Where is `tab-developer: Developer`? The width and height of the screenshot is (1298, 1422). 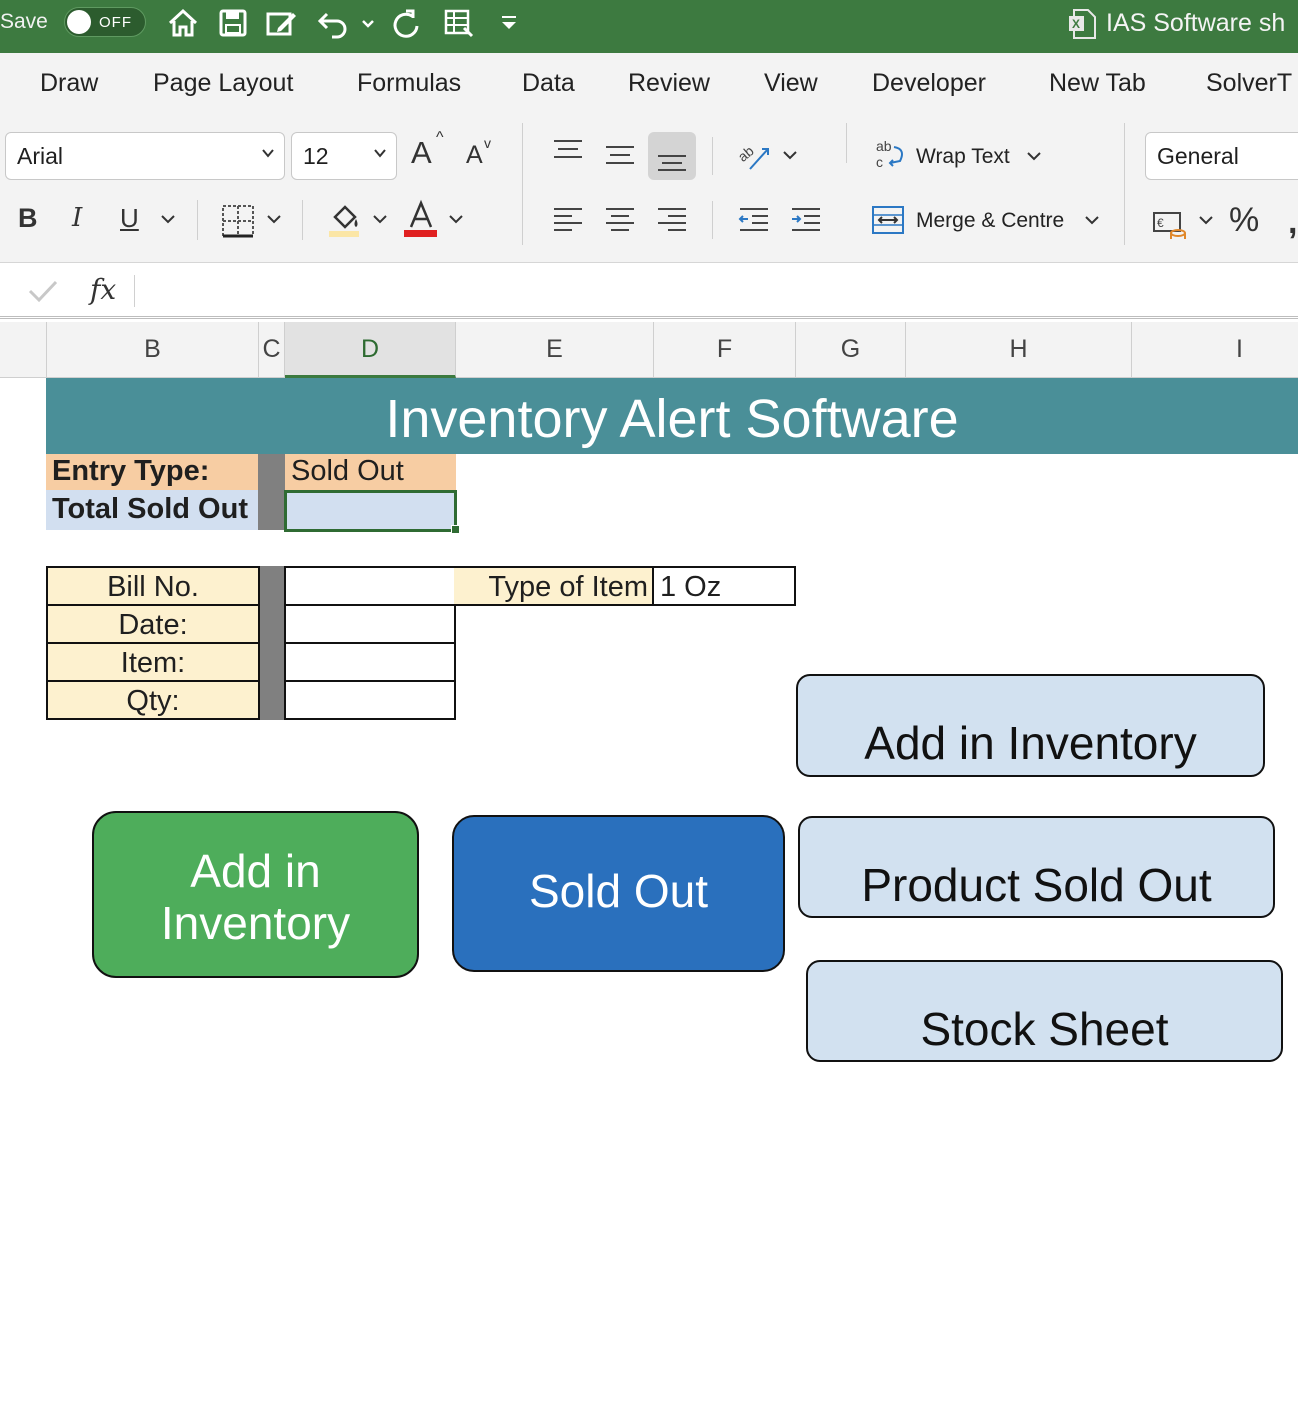 tab-developer: Developer is located at coordinates (929, 83).